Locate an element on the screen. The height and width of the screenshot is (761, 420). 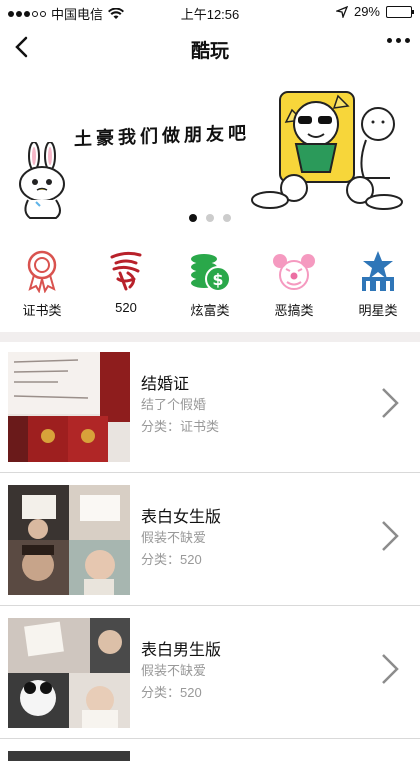
category-label: 520 is located at coordinates (126, 307).